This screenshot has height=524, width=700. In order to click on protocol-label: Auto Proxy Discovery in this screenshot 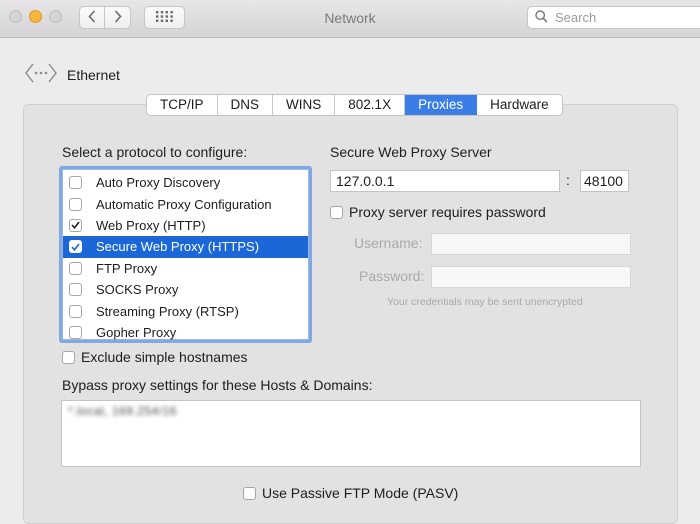, I will do `click(158, 183)`.